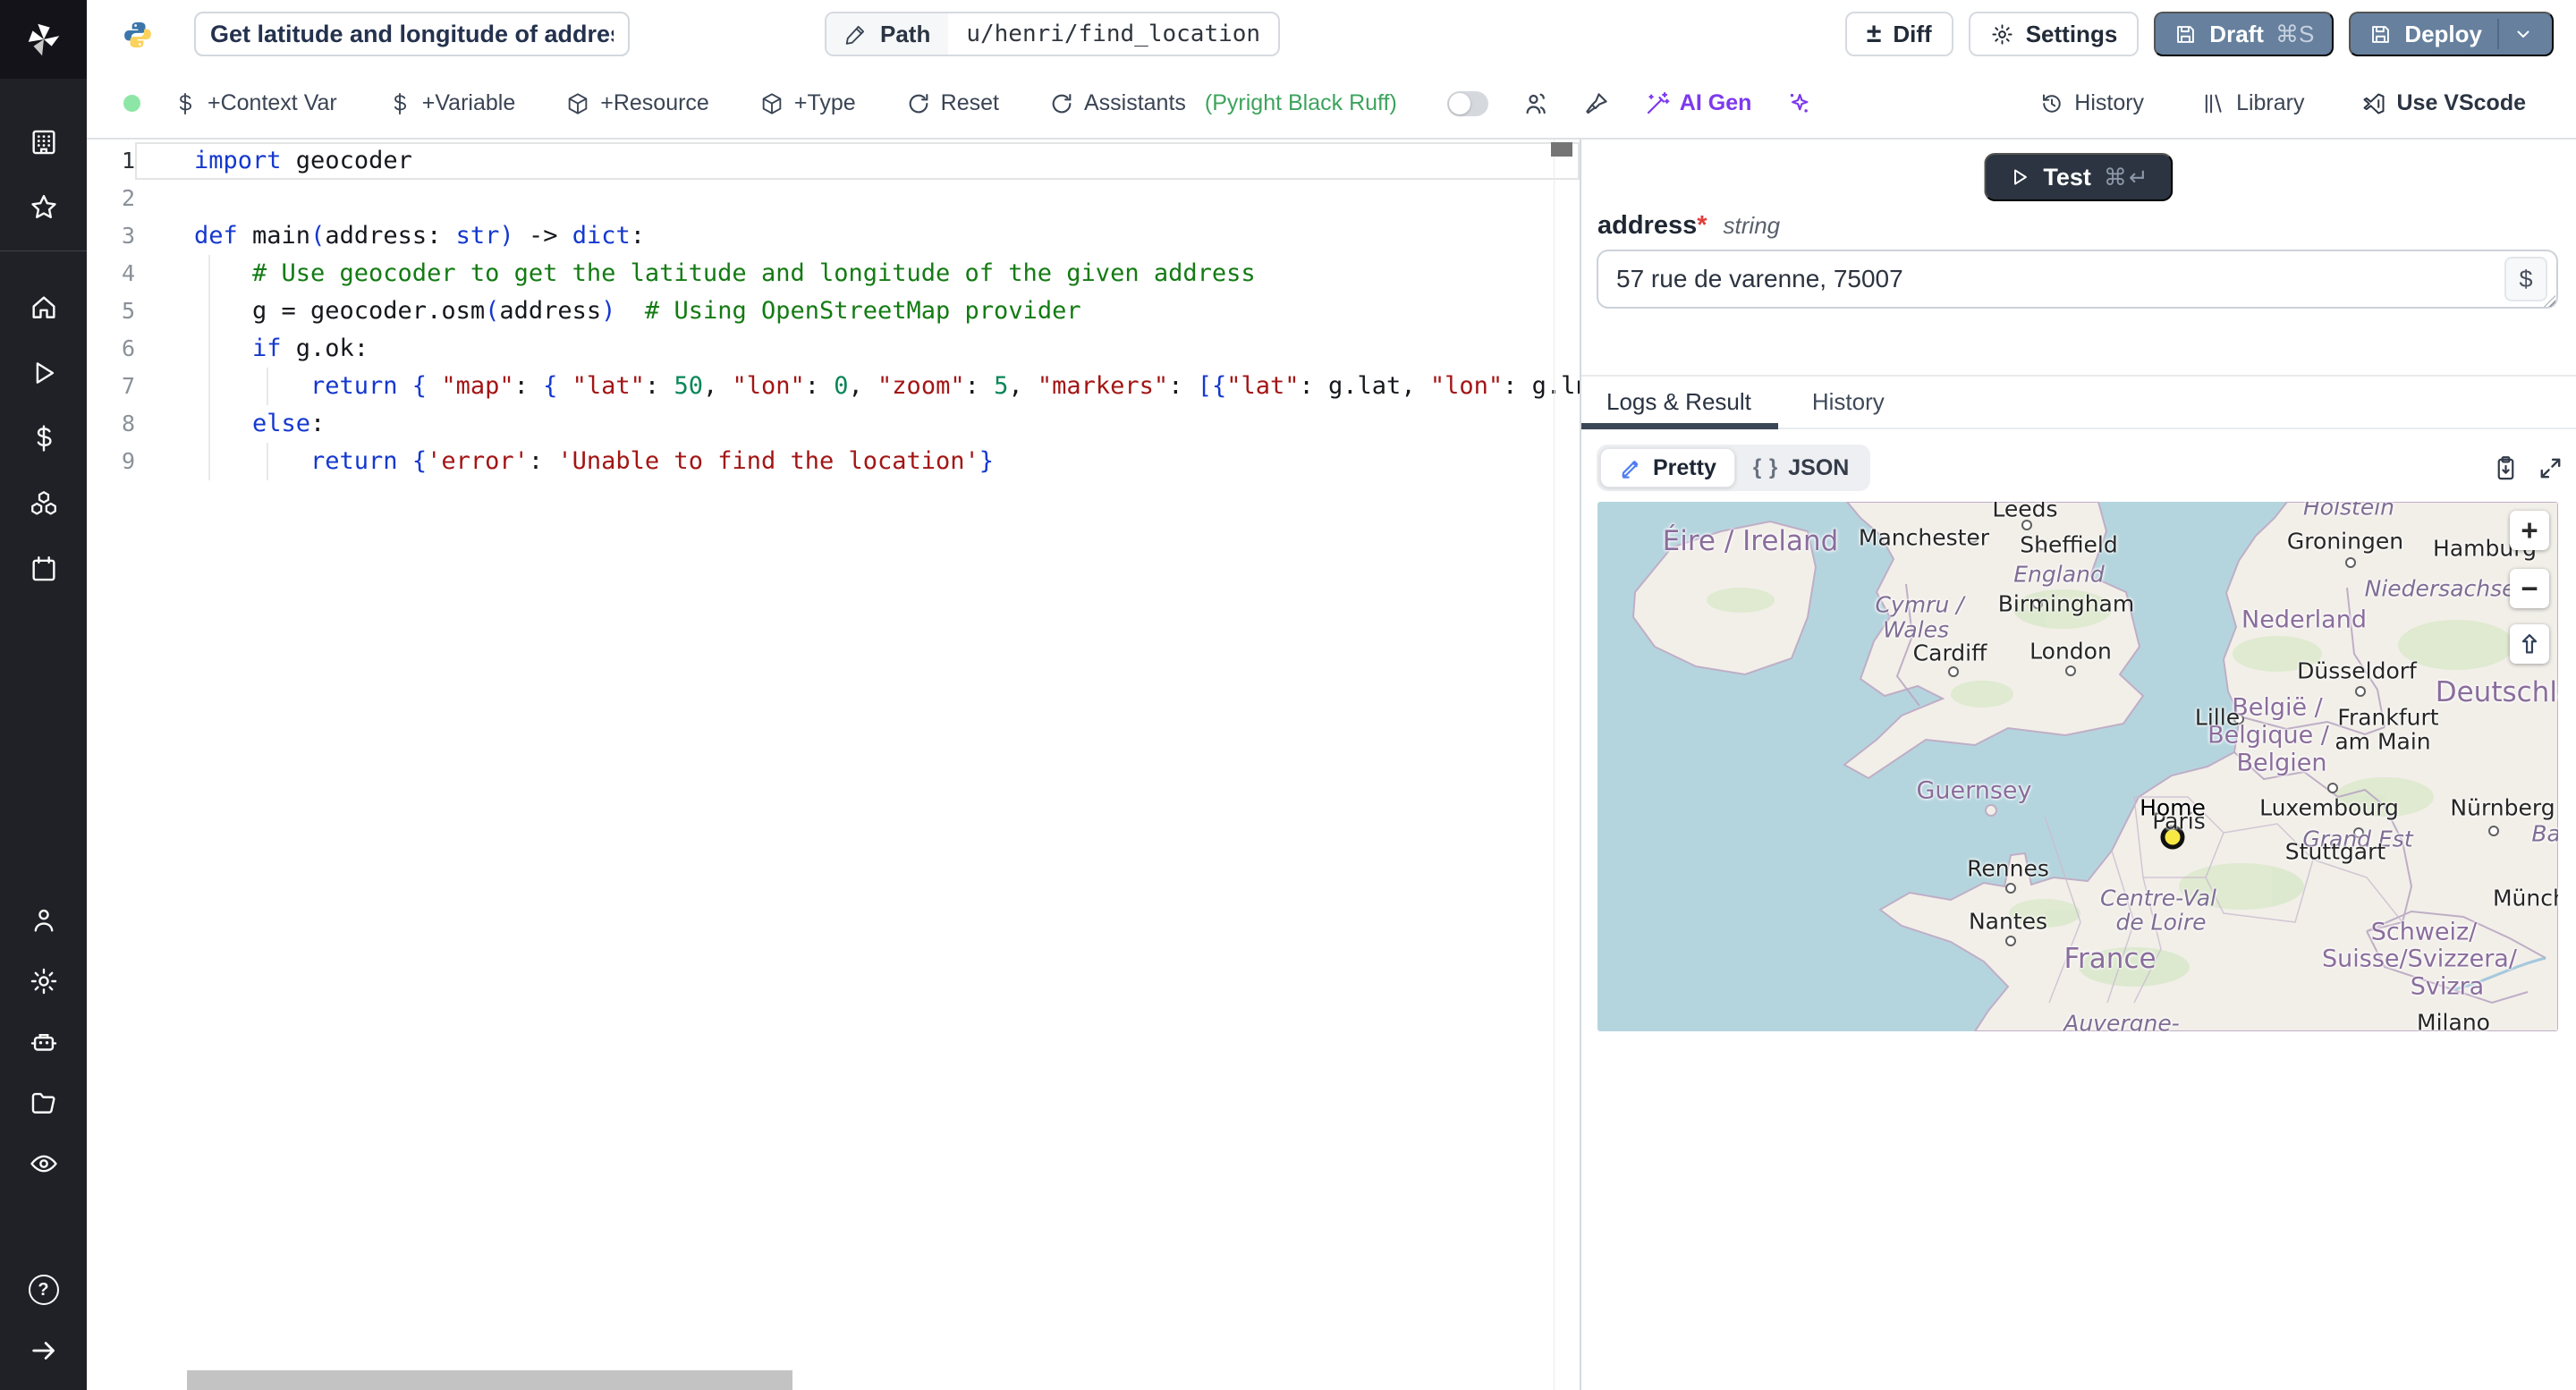 The width and height of the screenshot is (2576, 1390). I want to click on test-button: Test ⌘↵, so click(2079, 177).